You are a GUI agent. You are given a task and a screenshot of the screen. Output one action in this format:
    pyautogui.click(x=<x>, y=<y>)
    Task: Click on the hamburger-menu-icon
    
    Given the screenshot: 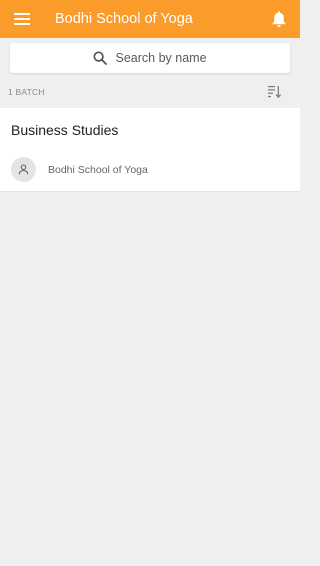 What is the action you would take?
    pyautogui.click(x=22, y=19)
    